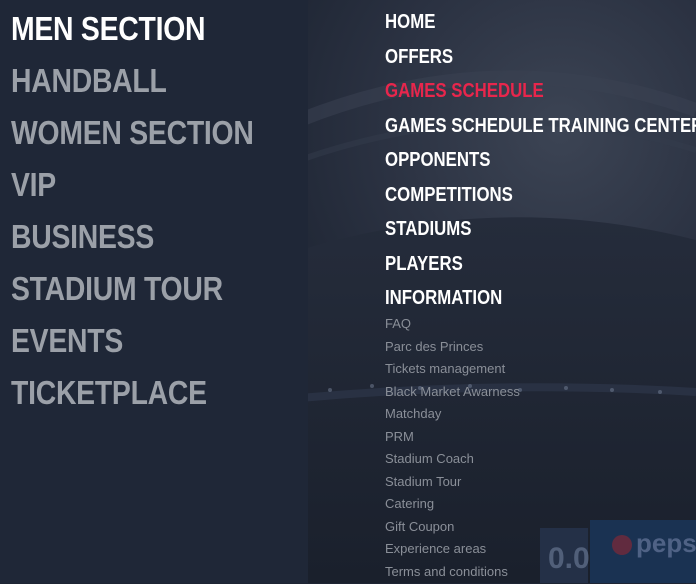  What do you see at coordinates (452, 348) in the screenshot?
I see `info-link-parc-des-princes: Parc des Princes` at bounding box center [452, 348].